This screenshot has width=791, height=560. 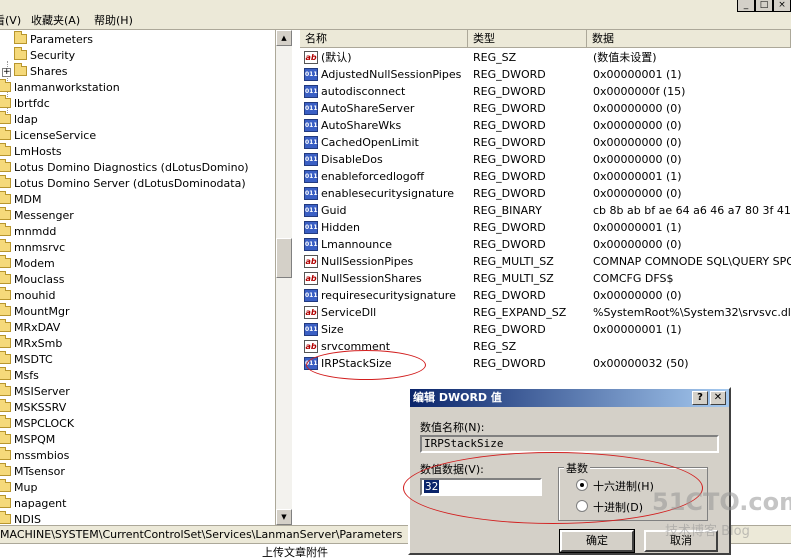 What do you see at coordinates (582, 506) in the screenshot?
I see `dec-radio` at bounding box center [582, 506].